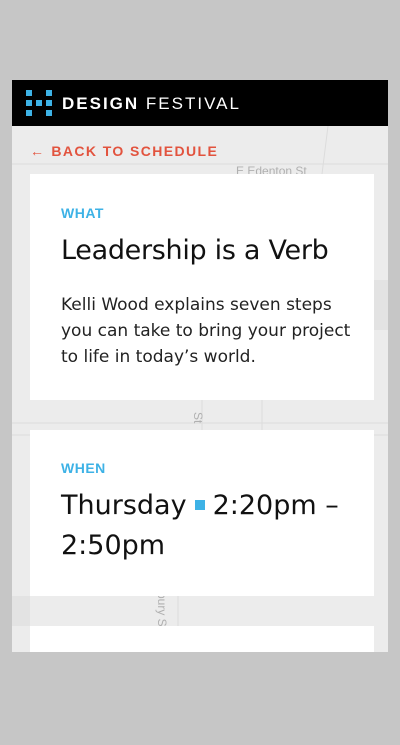  I want to click on brand-light: FESTIVAL, so click(193, 103).